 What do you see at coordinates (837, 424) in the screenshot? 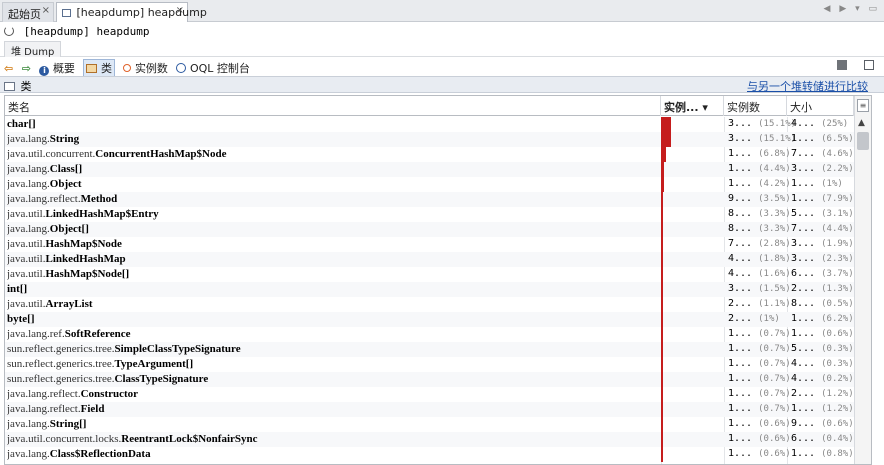
I see `size-percent: (0.6%)` at bounding box center [837, 424].